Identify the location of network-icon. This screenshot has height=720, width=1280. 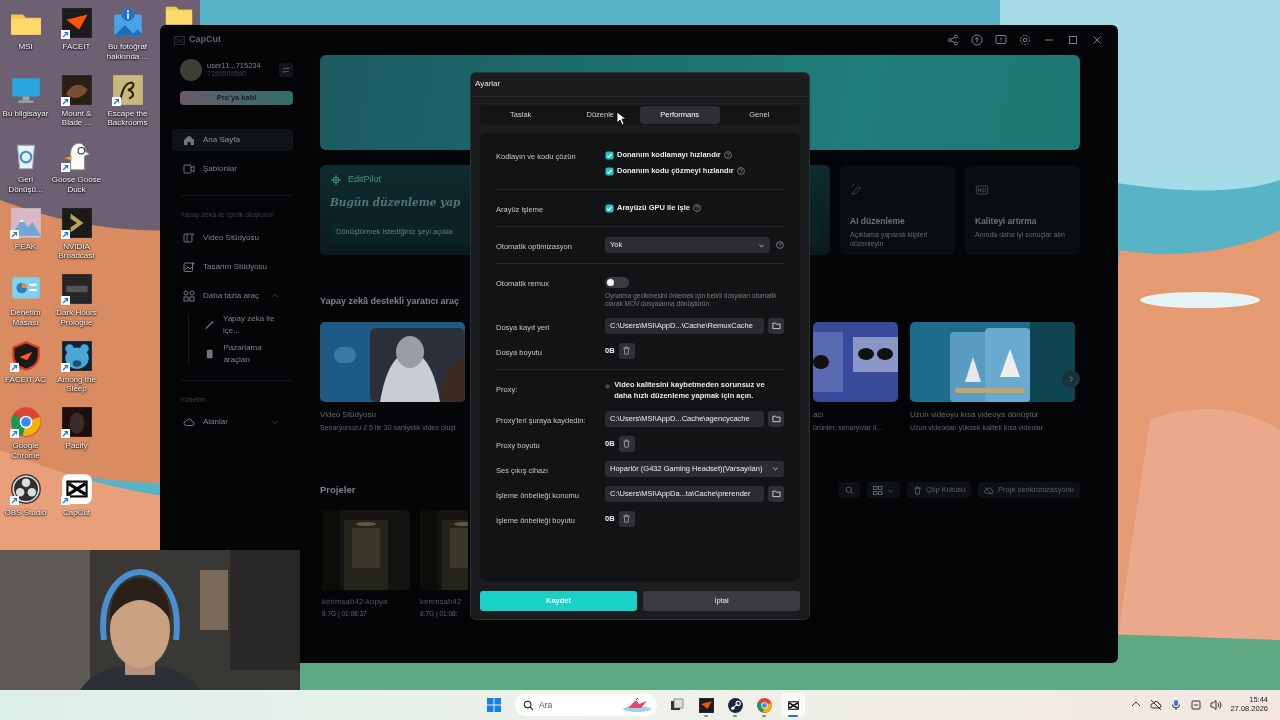
(1196, 705).